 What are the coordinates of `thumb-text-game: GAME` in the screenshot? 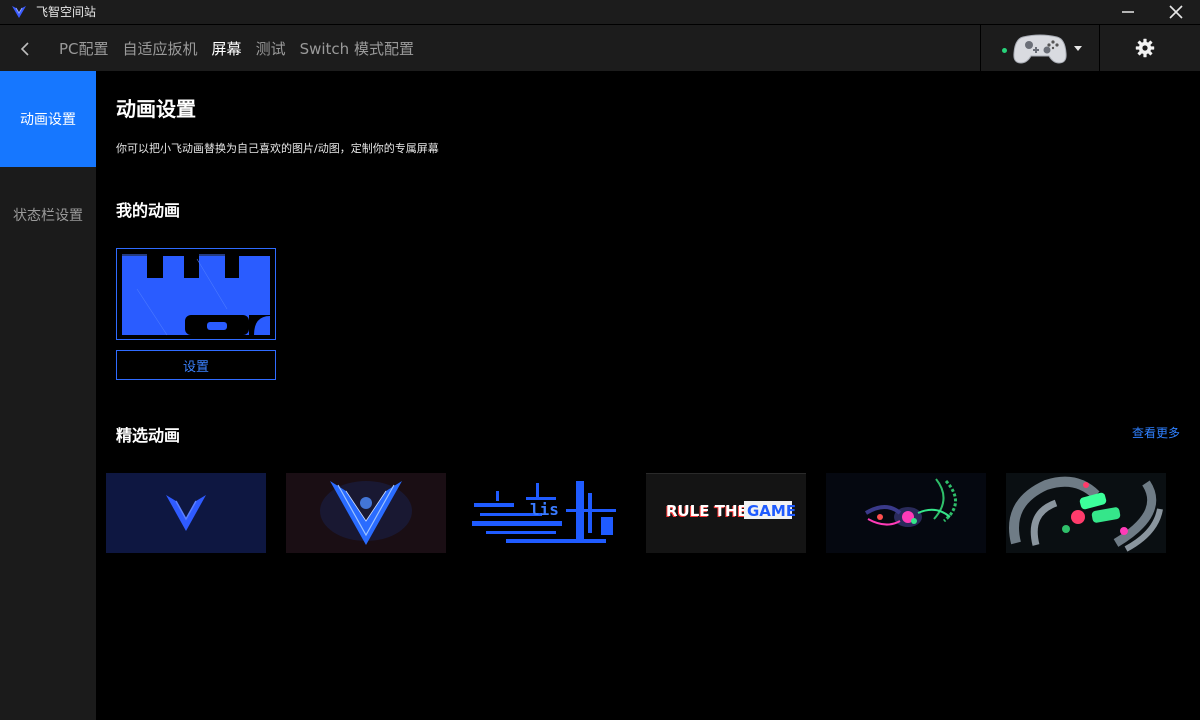 It's located at (771, 511).